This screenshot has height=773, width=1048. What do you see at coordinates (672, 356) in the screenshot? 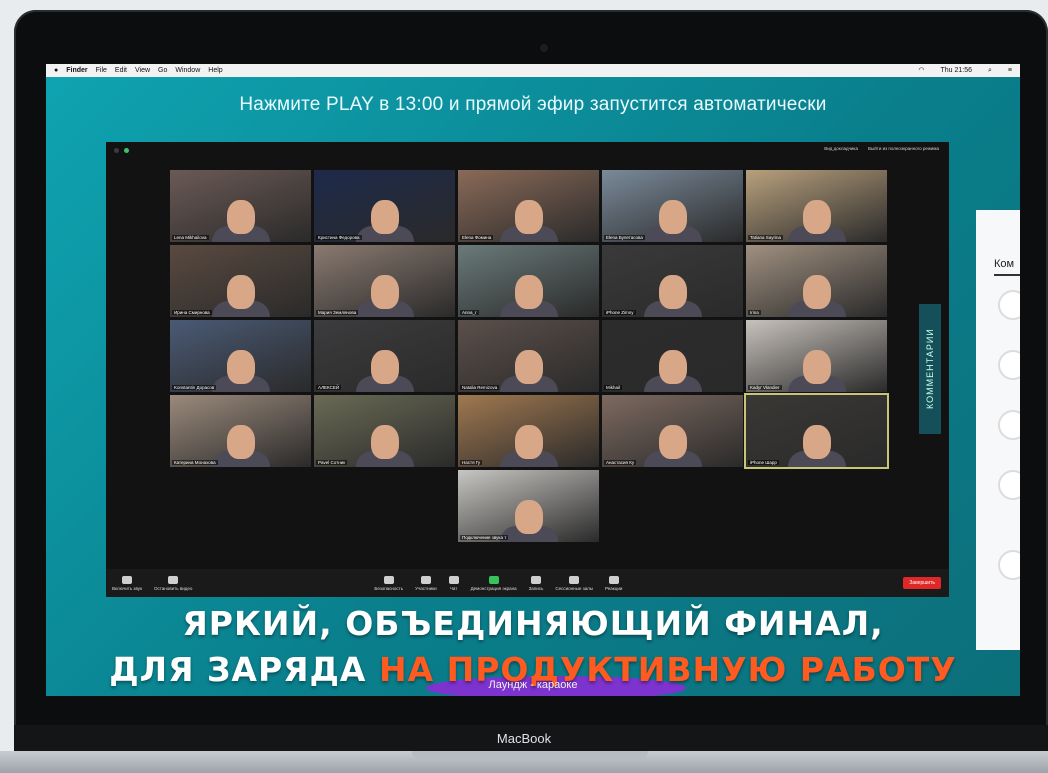
I see `participant-tile: Mikhail` at bounding box center [672, 356].